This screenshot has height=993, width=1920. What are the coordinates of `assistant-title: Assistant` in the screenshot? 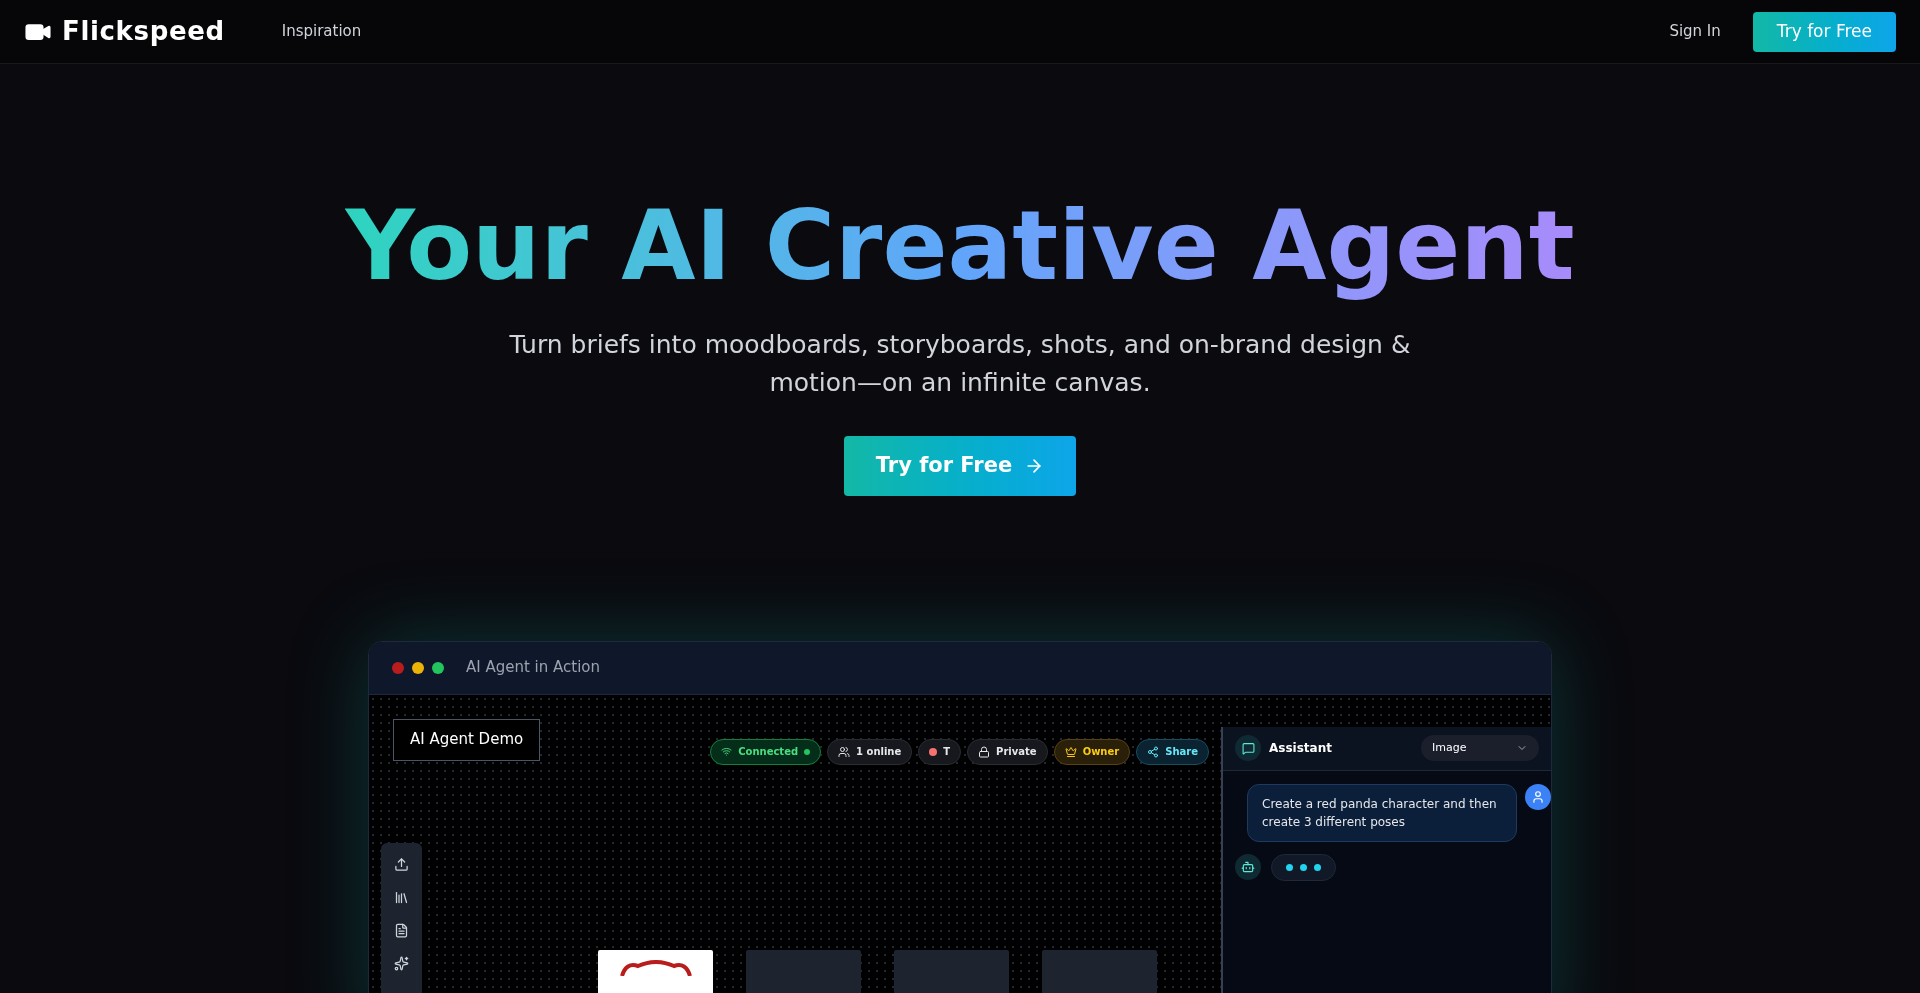 It's located at (1300, 749).